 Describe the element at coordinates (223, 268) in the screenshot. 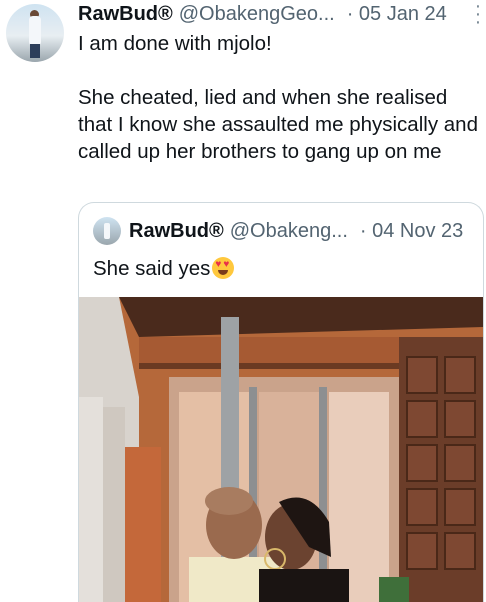

I see `heart-eyes-emoji-icon` at that location.